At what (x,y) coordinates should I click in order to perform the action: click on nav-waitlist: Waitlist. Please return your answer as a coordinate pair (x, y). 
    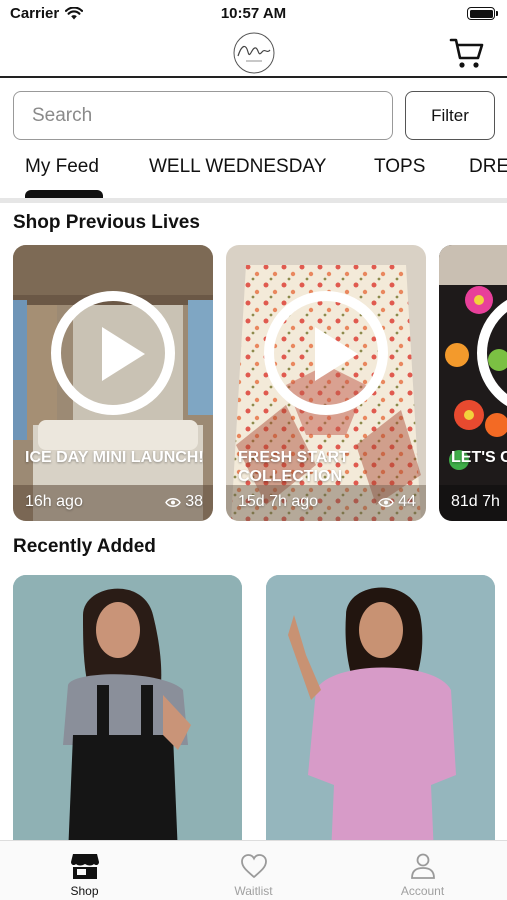
    Looking at the image, I should click on (253, 870).